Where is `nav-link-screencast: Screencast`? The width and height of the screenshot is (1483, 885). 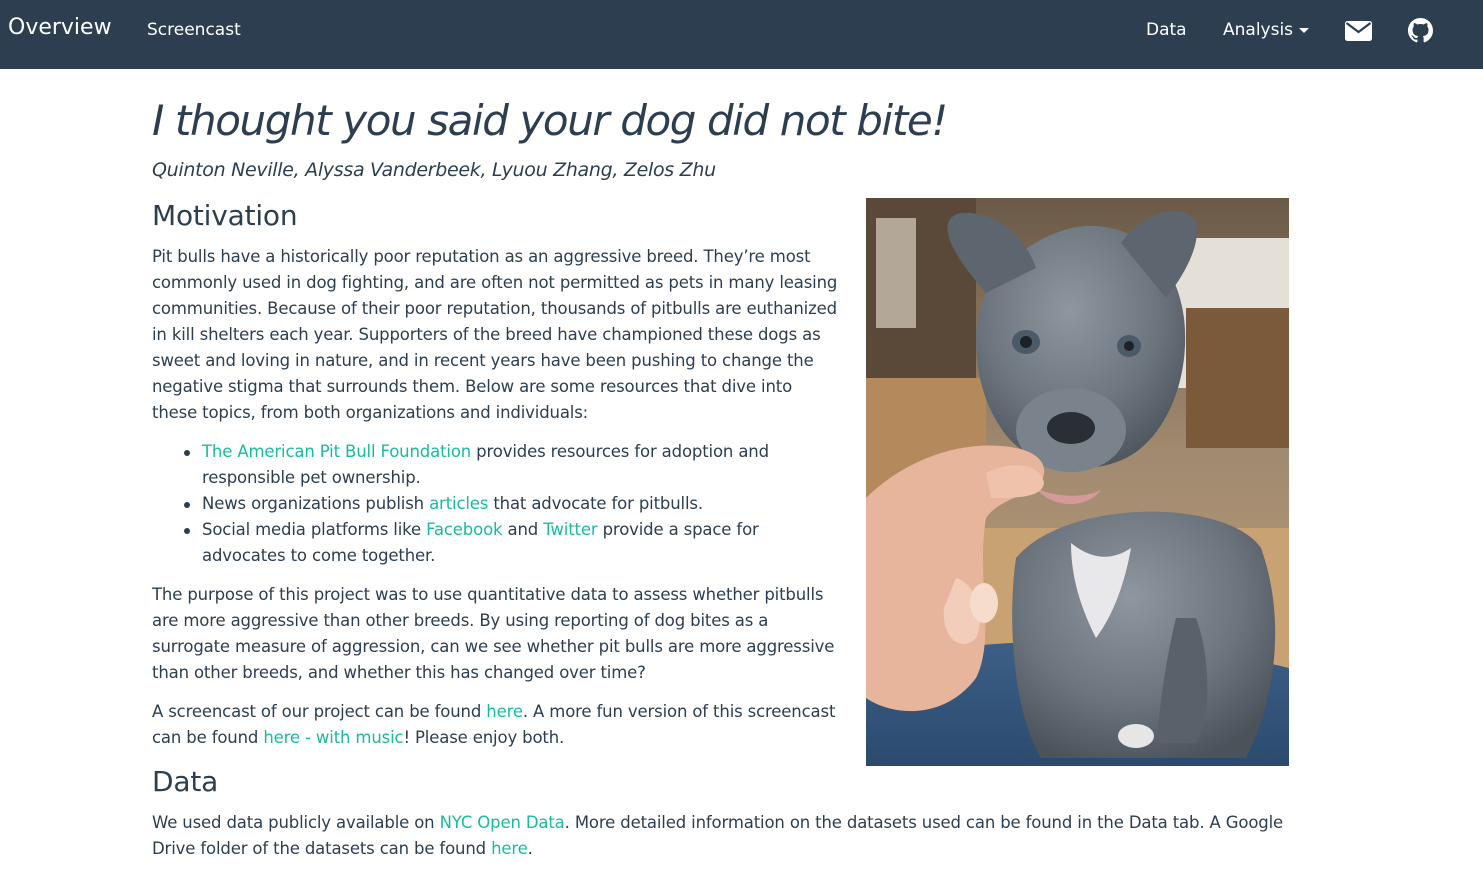
nav-link-screencast: Screencast is located at coordinates (194, 30).